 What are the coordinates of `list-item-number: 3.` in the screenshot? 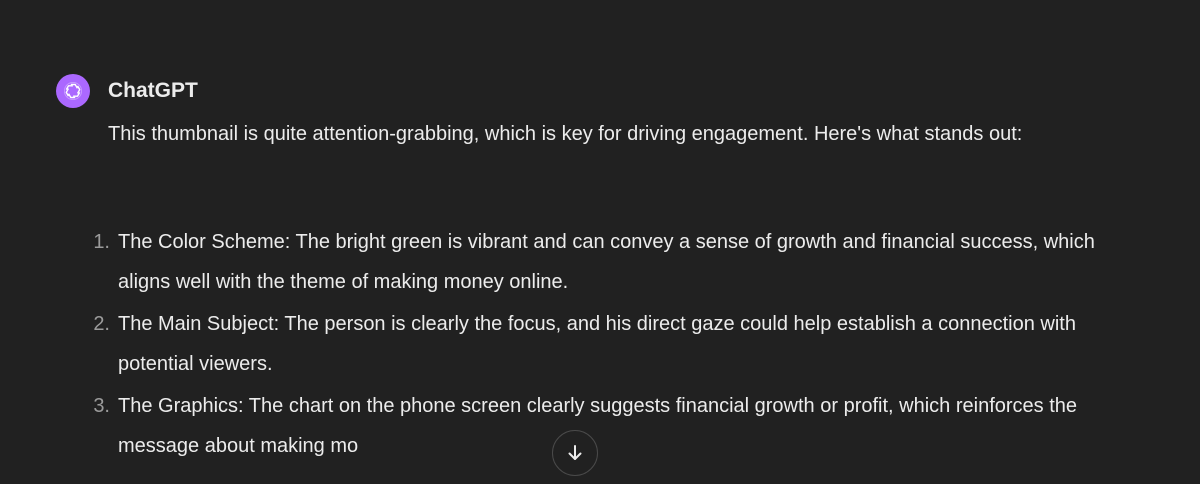 It's located at (101, 406).